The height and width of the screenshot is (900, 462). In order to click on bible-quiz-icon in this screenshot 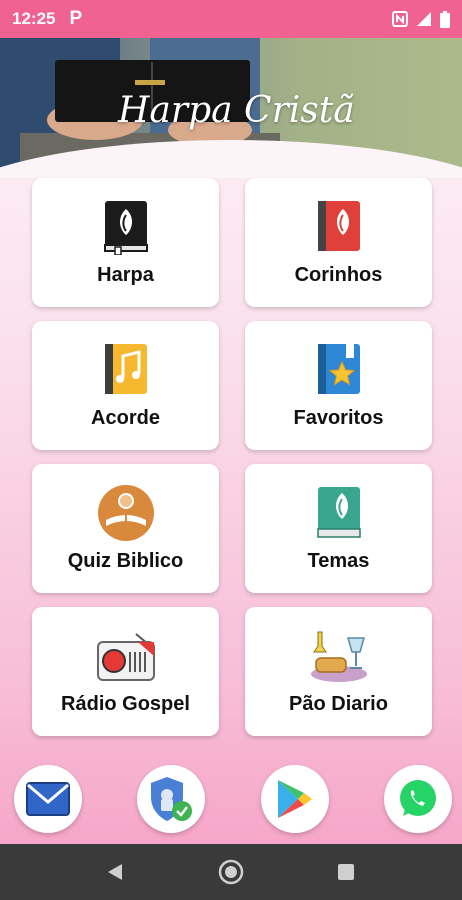, I will do `click(126, 513)`.